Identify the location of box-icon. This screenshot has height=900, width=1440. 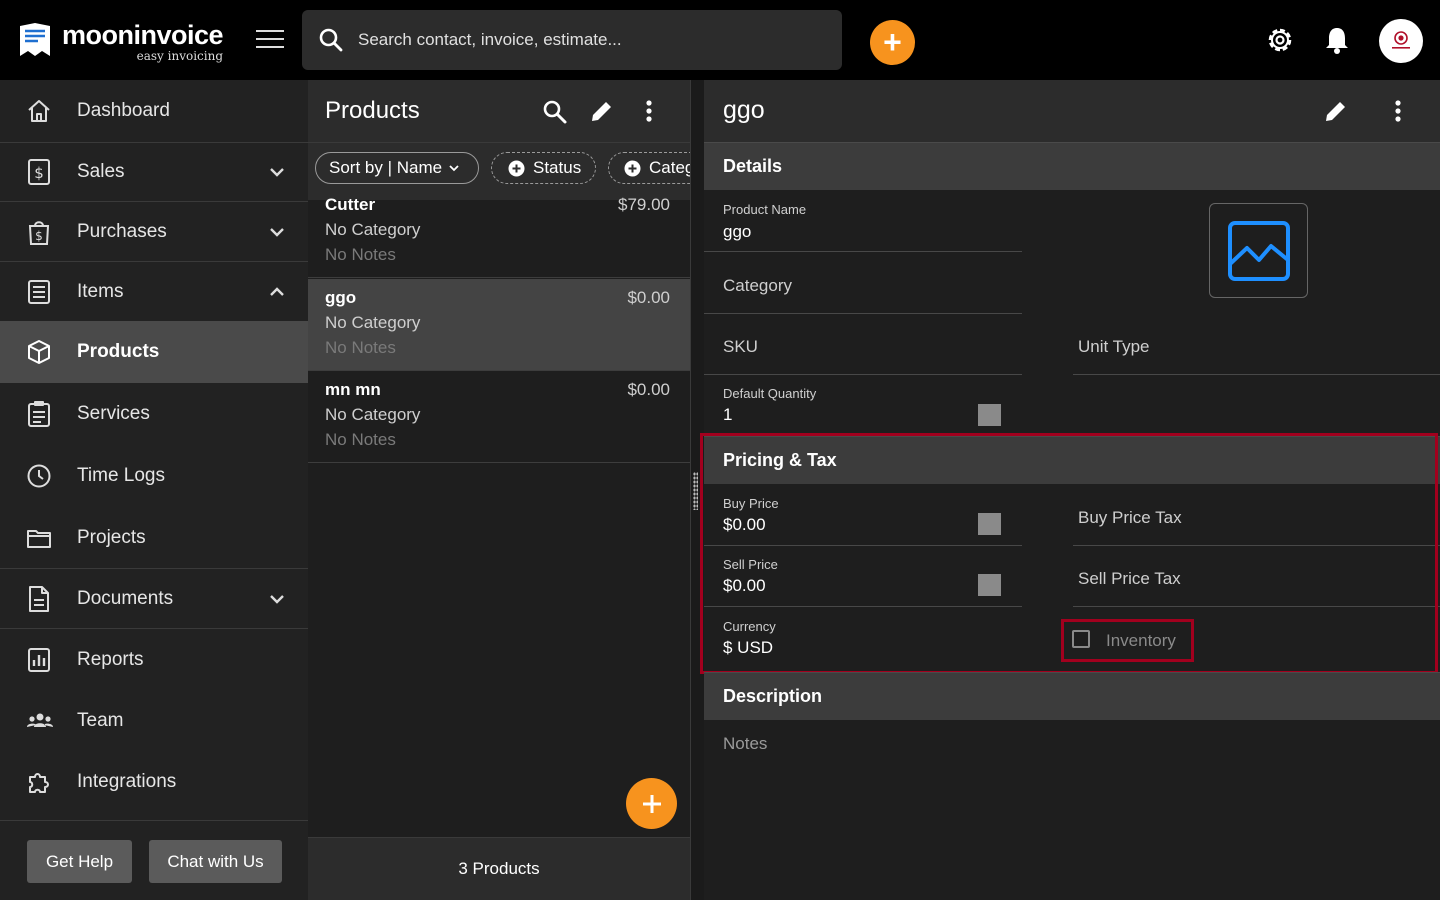
(39, 352).